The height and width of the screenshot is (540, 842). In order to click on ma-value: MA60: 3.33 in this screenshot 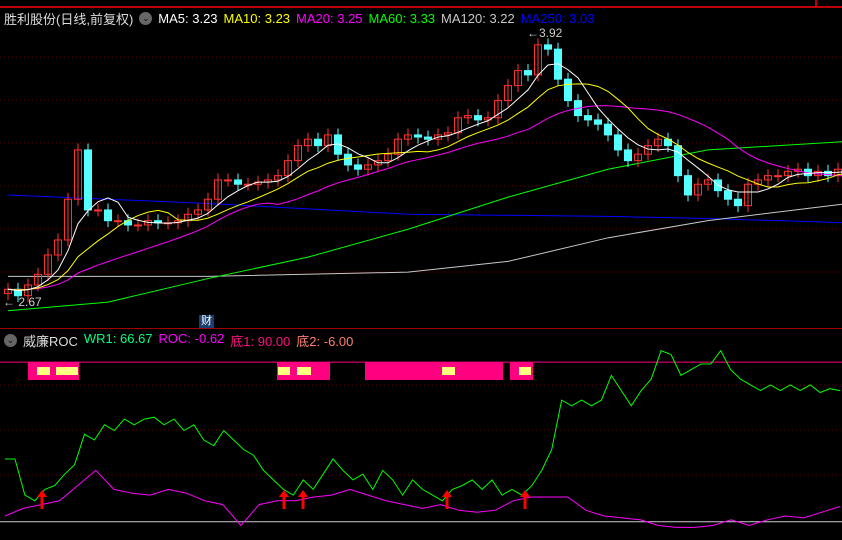, I will do `click(402, 18)`.